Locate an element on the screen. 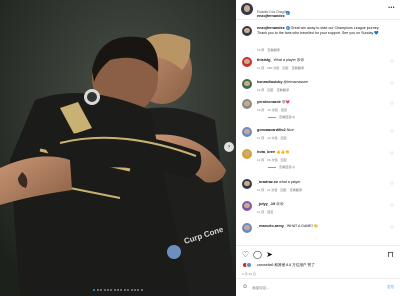  comment-text: What a player 😍😍 is located at coordinates (289, 60).